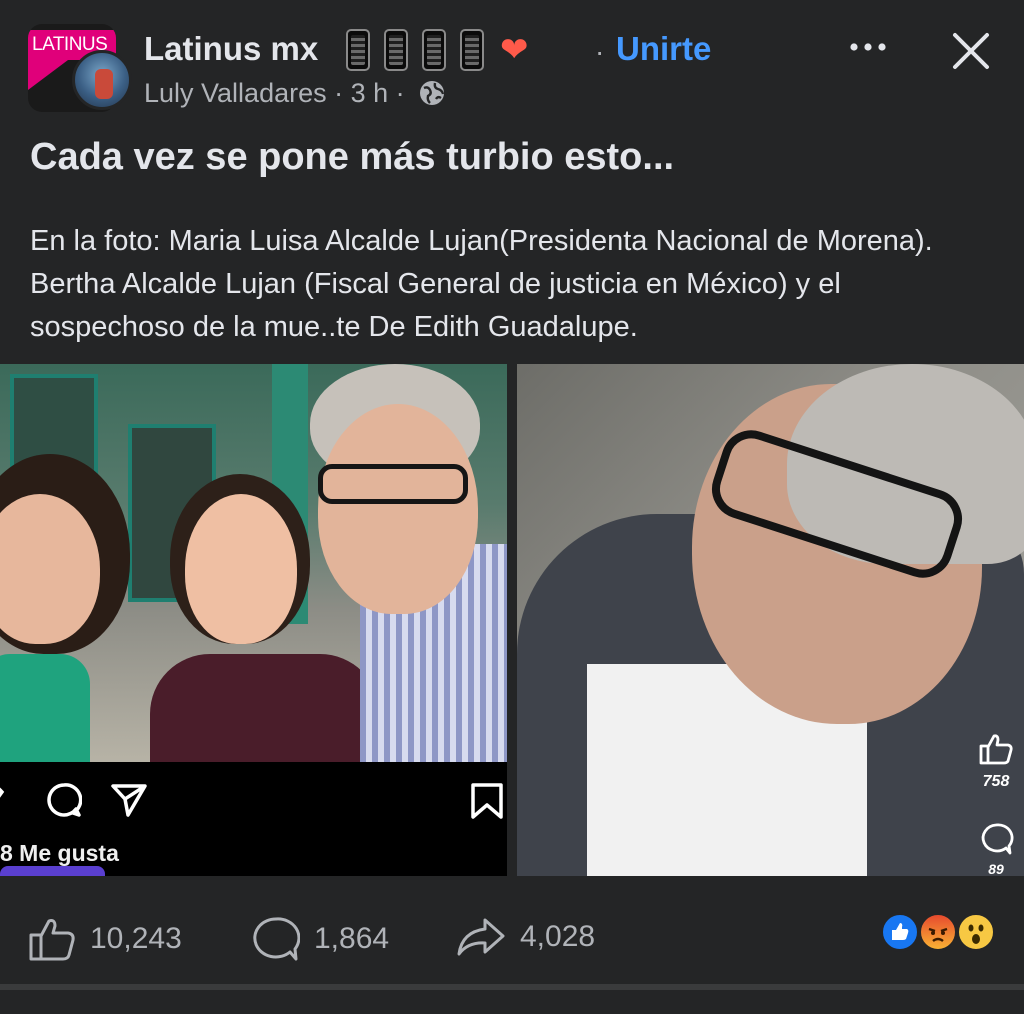  What do you see at coordinates (48, 75) in the screenshot?
I see `group-logo-shape` at bounding box center [48, 75].